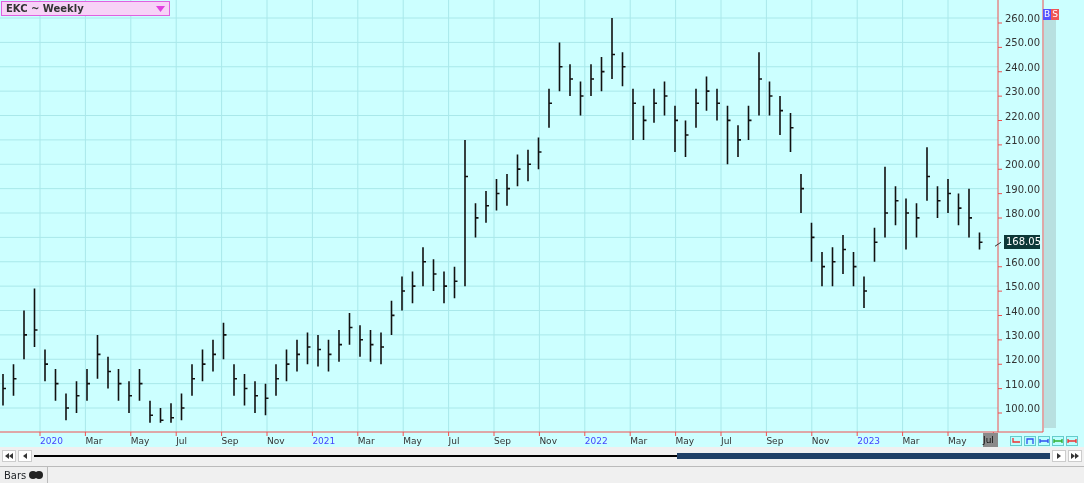  Describe the element at coordinates (1047, 14) in the screenshot. I see `trade-button: B` at that location.